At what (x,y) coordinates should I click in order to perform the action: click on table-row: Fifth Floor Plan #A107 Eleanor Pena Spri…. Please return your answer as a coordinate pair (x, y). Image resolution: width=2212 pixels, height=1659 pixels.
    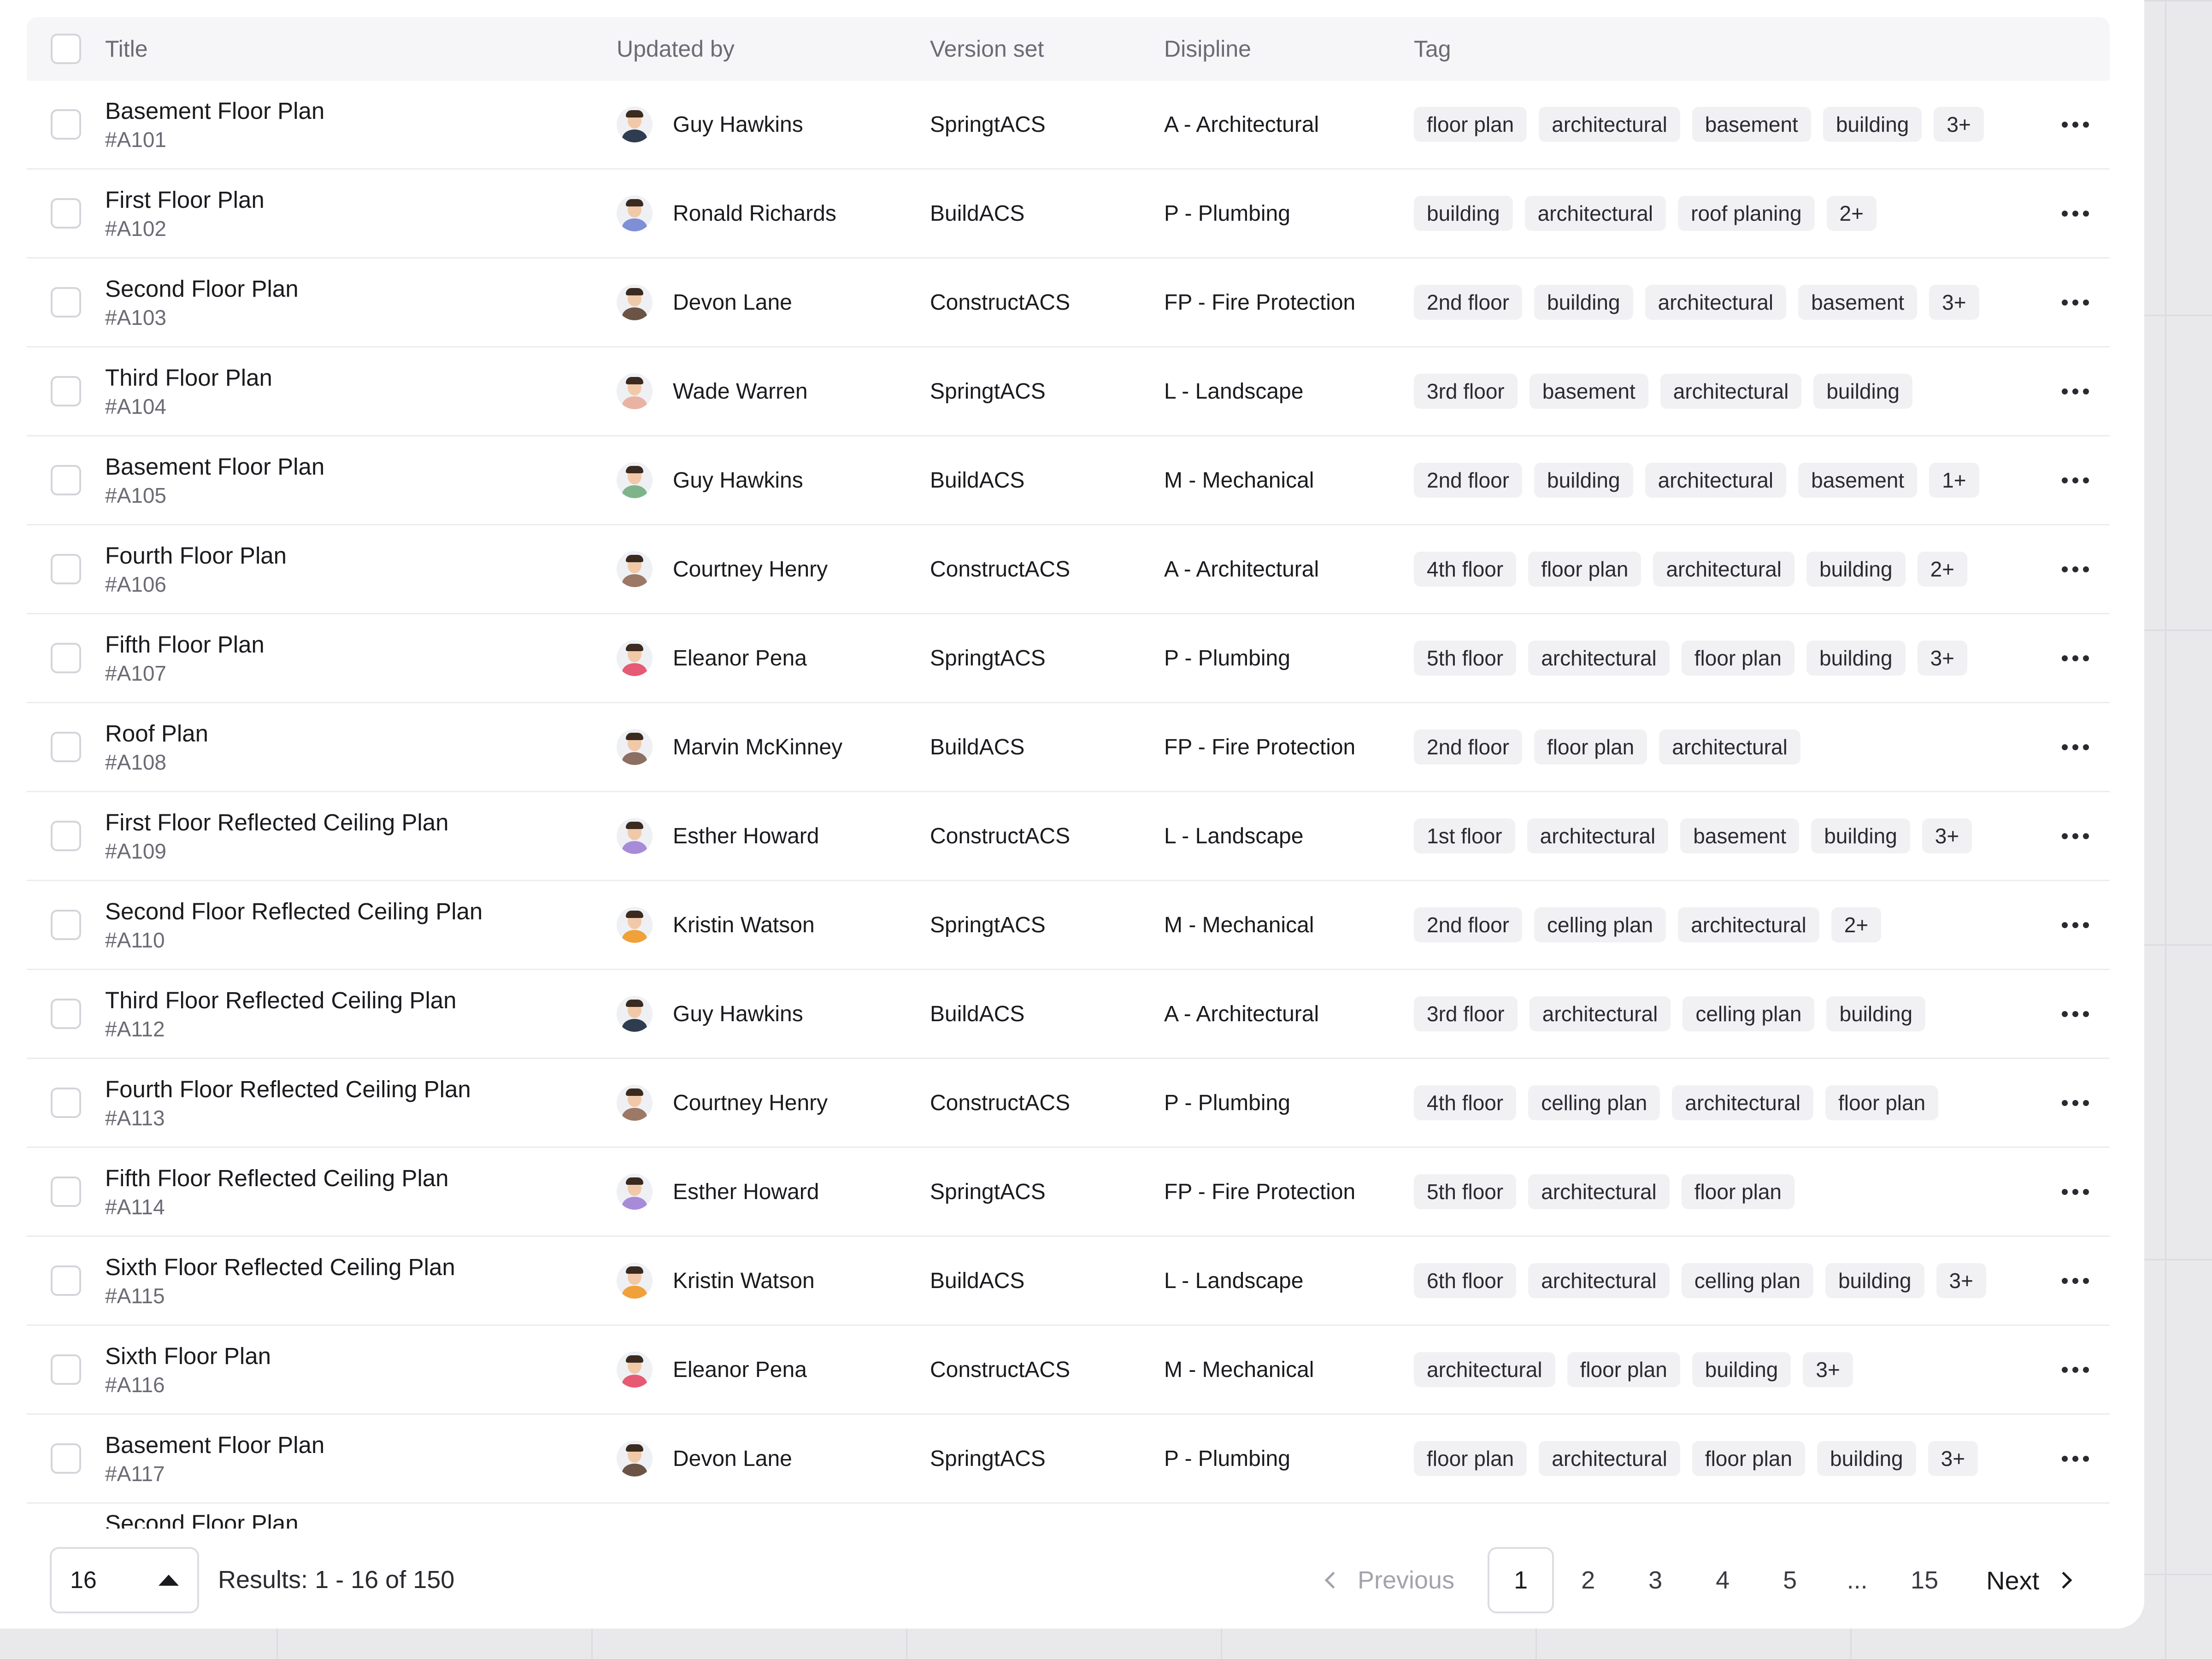
    Looking at the image, I should click on (1068, 658).